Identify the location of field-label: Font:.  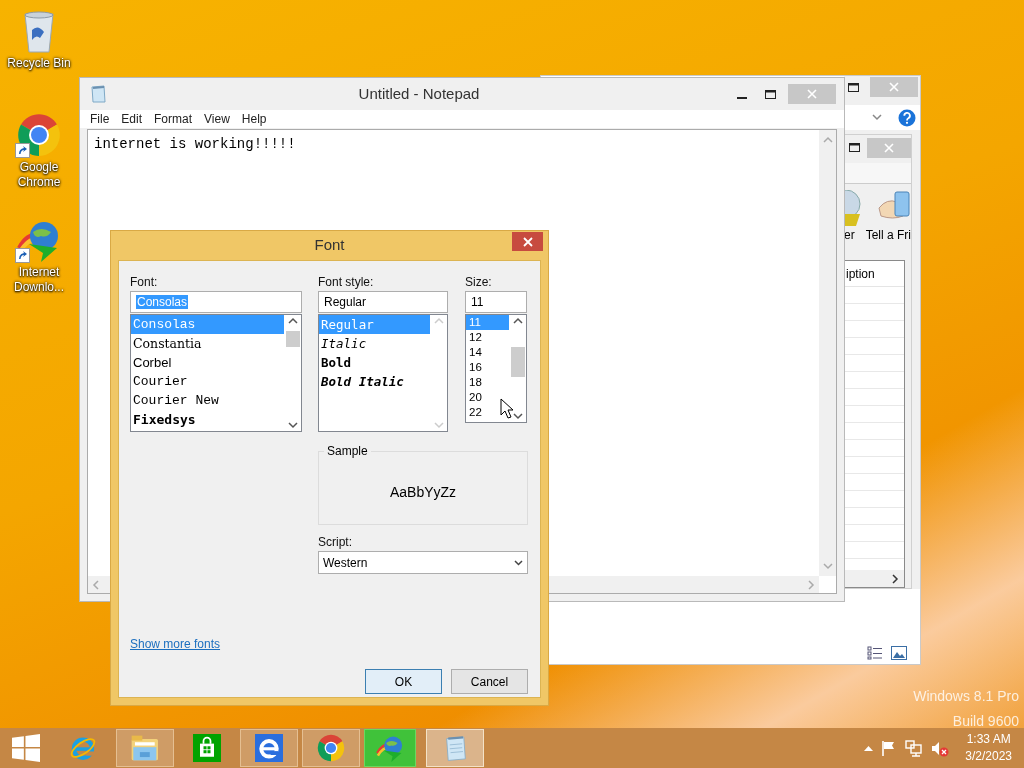
(144, 282).